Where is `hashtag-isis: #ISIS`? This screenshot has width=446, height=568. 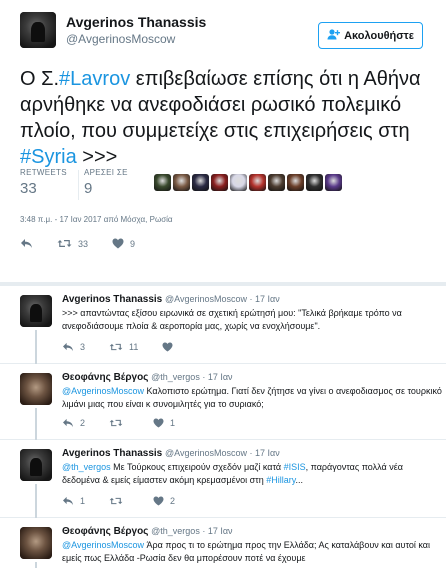 hashtag-isis: #ISIS is located at coordinates (295, 467).